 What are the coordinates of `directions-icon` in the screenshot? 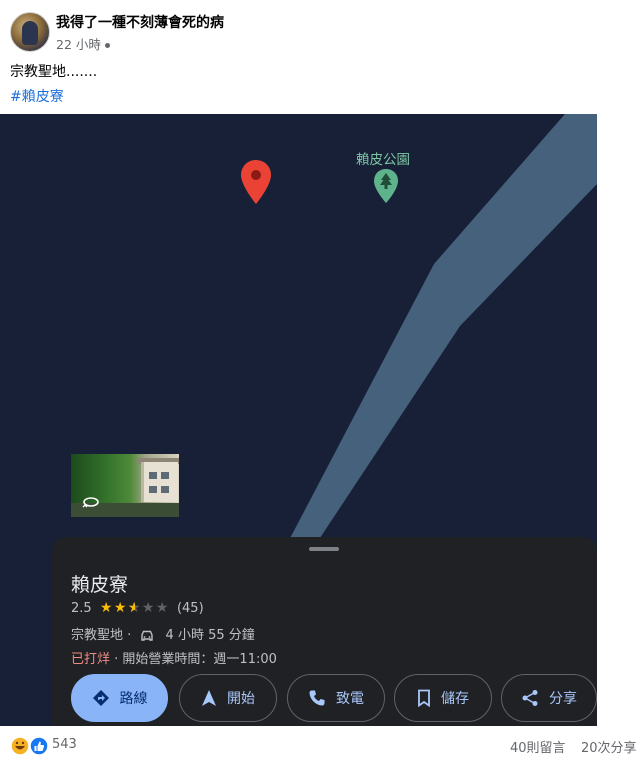 It's located at (100, 698).